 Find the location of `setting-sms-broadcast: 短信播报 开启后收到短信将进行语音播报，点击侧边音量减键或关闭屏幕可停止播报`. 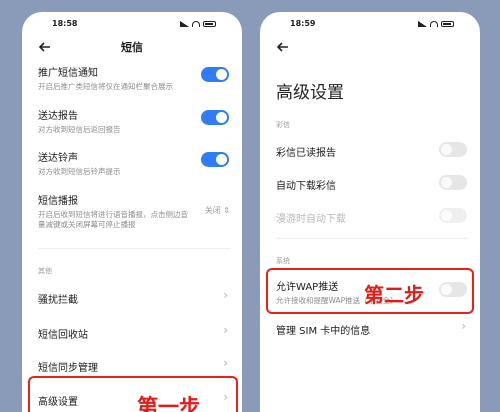

setting-sms-broadcast: 短信播报 开启后收到短信将进行语音播报，点击侧边音量减键或关闭屏幕可停止播报 is located at coordinates (116, 211).